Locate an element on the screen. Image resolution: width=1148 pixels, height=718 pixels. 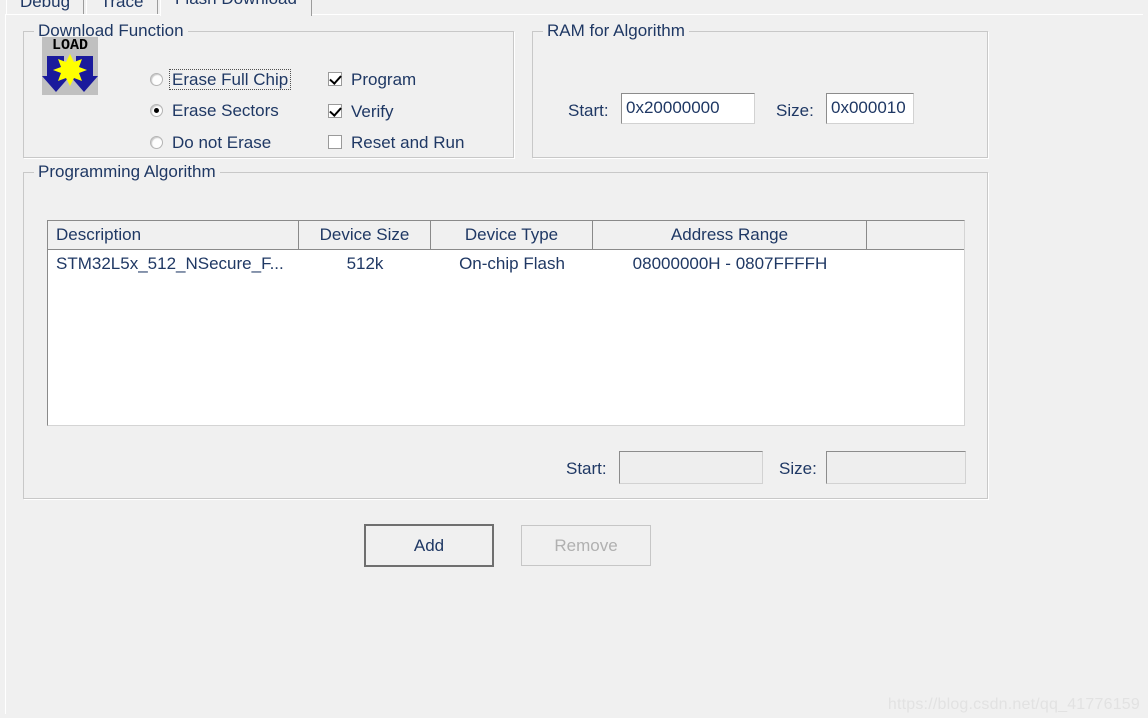
radio-erase-sectors: Erase Sectors is located at coordinates (214, 110).